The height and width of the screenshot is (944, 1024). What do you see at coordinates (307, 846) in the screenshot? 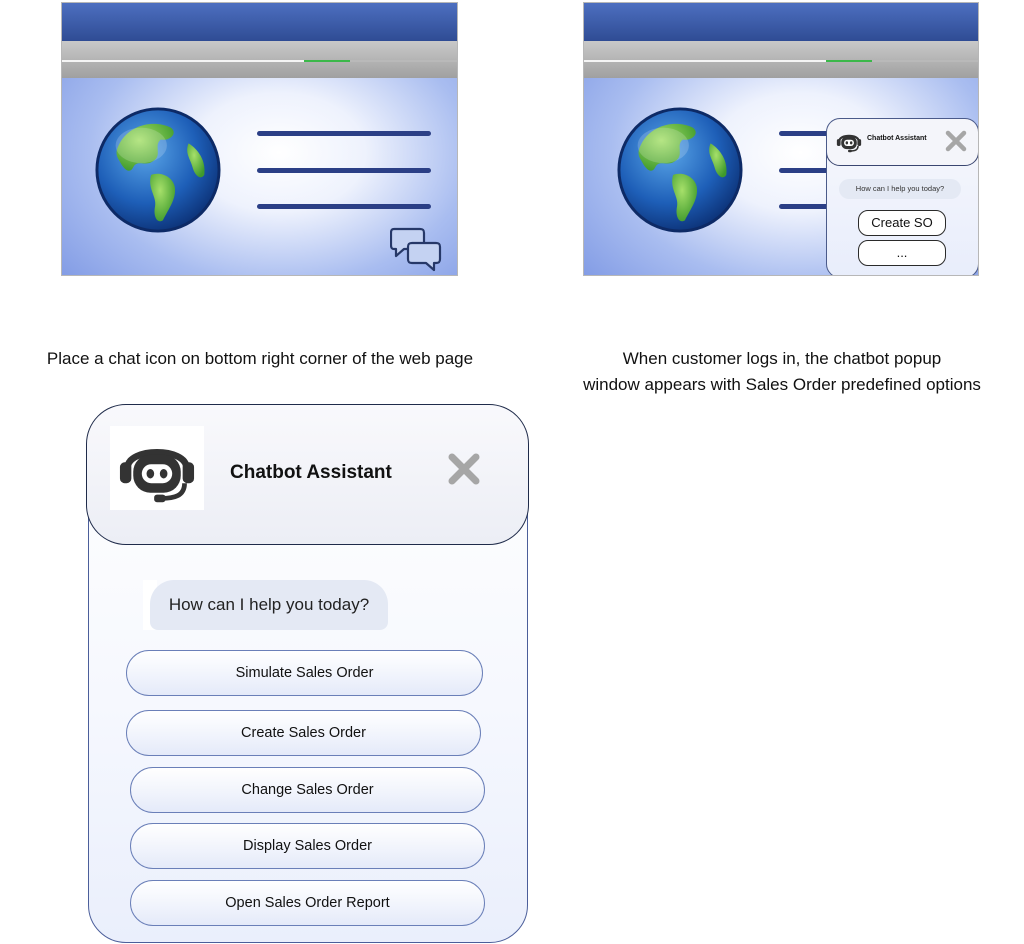
I see `display-sales-order-button: Display Sales Order` at bounding box center [307, 846].